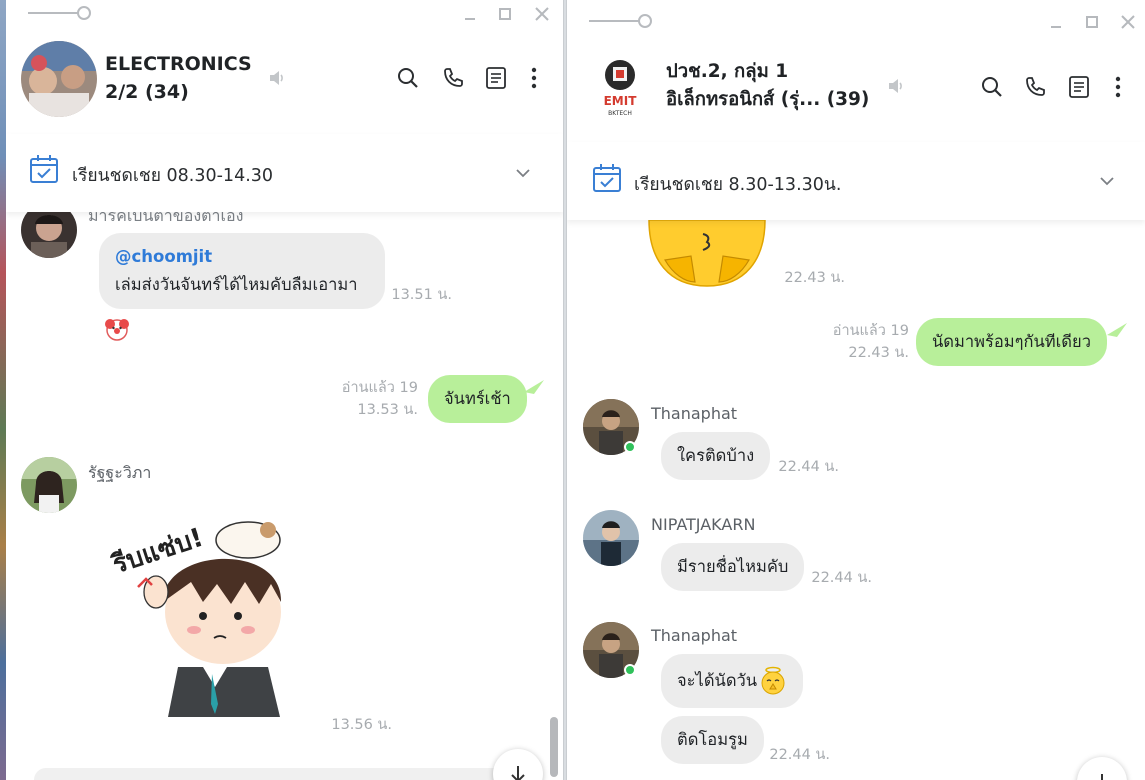 The height and width of the screenshot is (780, 1145). I want to click on message-time: 13.53 น., so click(387, 410).